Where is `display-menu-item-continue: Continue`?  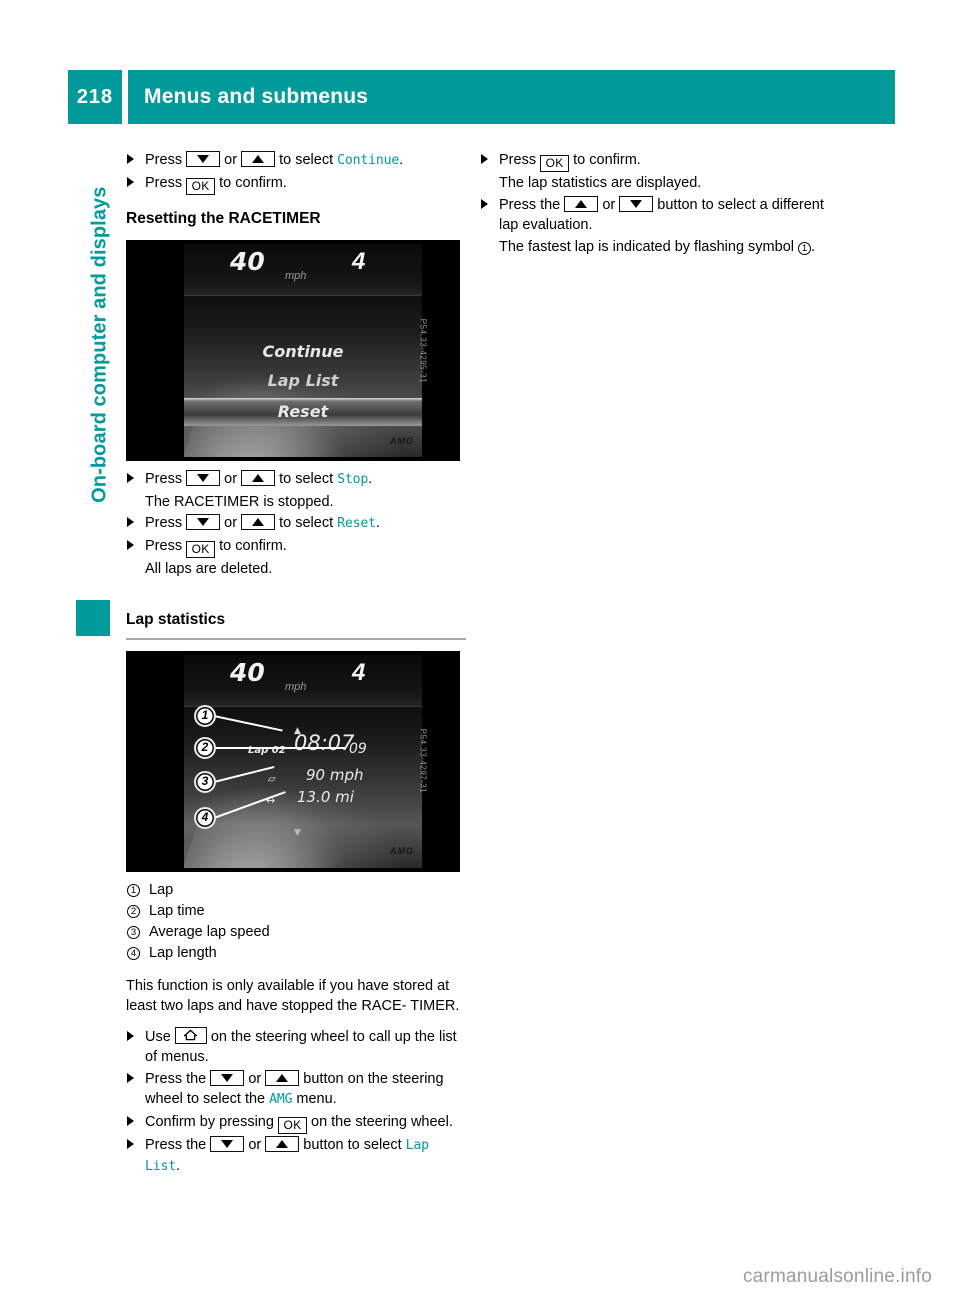 display-menu-item-continue: Continue is located at coordinates (303, 352).